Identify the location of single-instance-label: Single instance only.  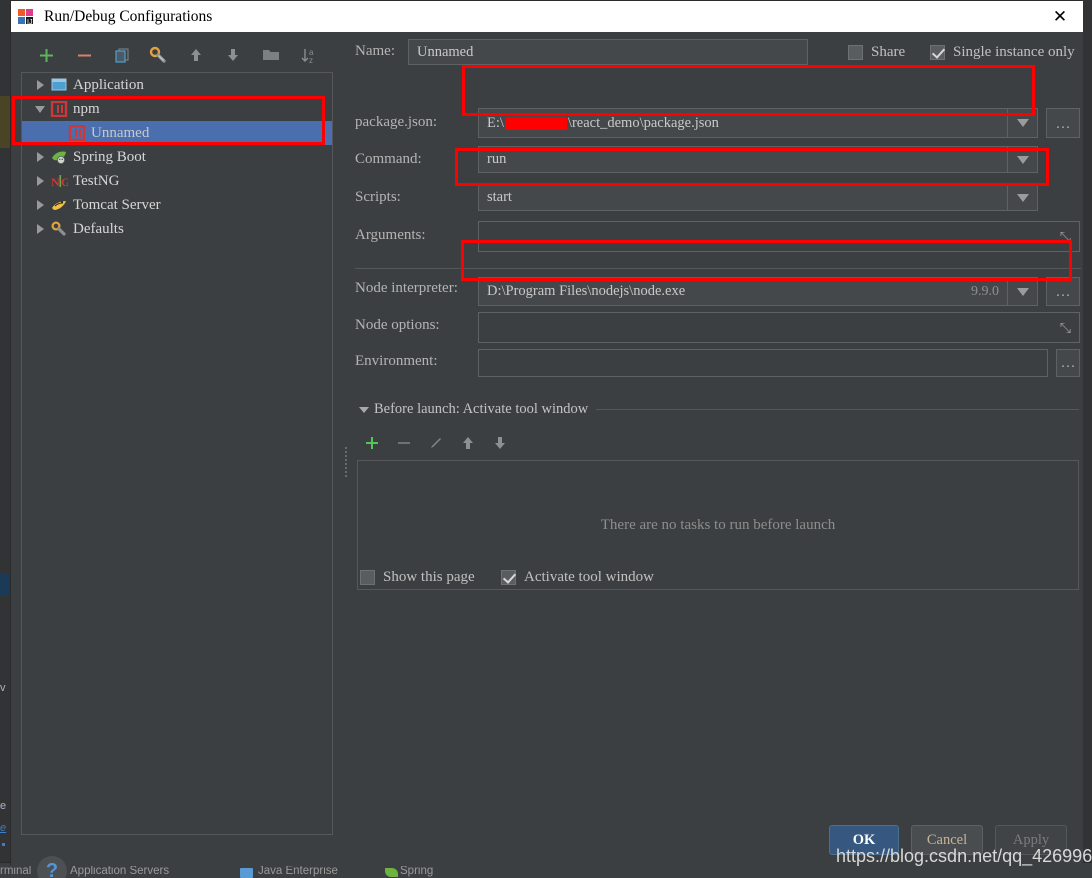
(1014, 52).